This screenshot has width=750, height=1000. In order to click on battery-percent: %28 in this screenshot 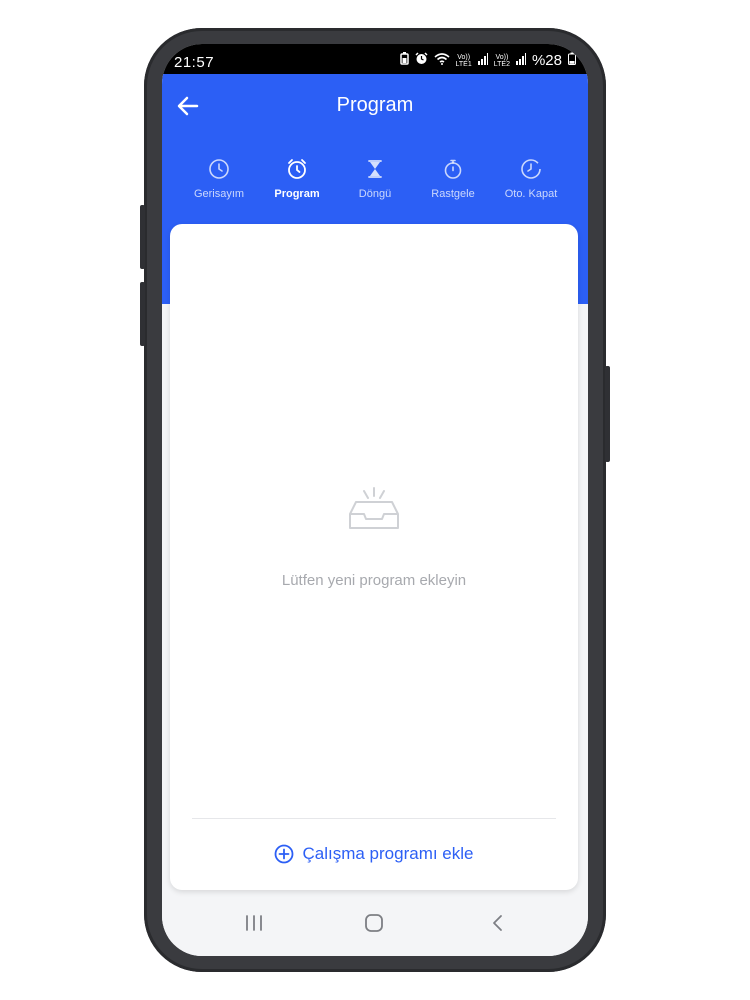, I will do `click(546, 60)`.